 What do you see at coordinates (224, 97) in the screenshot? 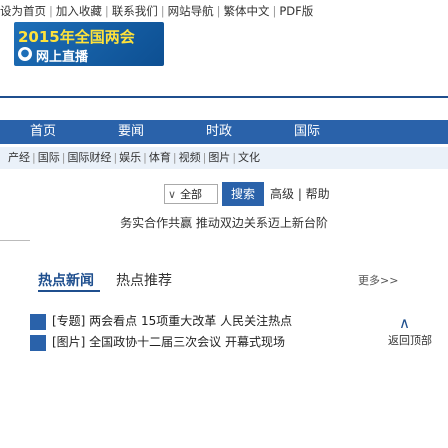
I see `header-divider` at bounding box center [224, 97].